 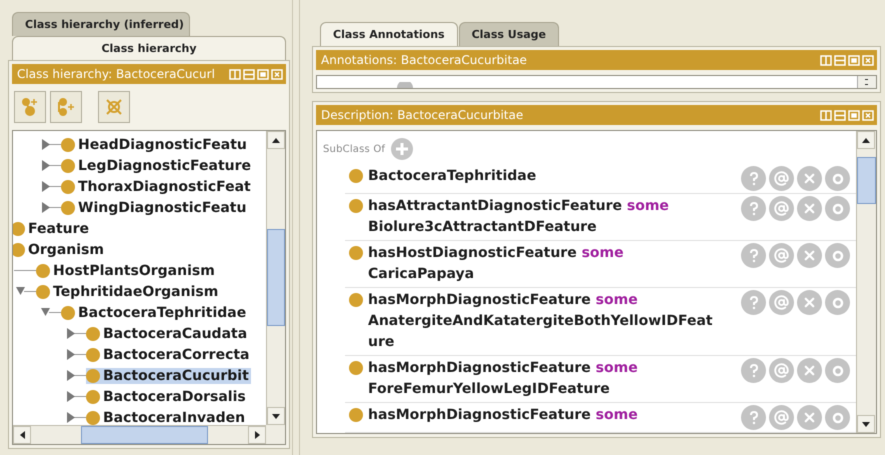 I want to click on add-button, so click(x=402, y=149).